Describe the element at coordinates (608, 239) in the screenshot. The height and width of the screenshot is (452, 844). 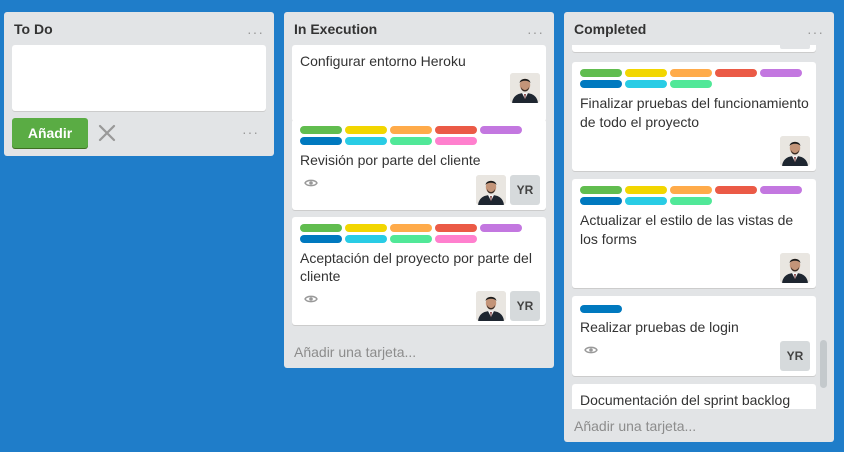
I see `card-title-line-2: los forms` at that location.